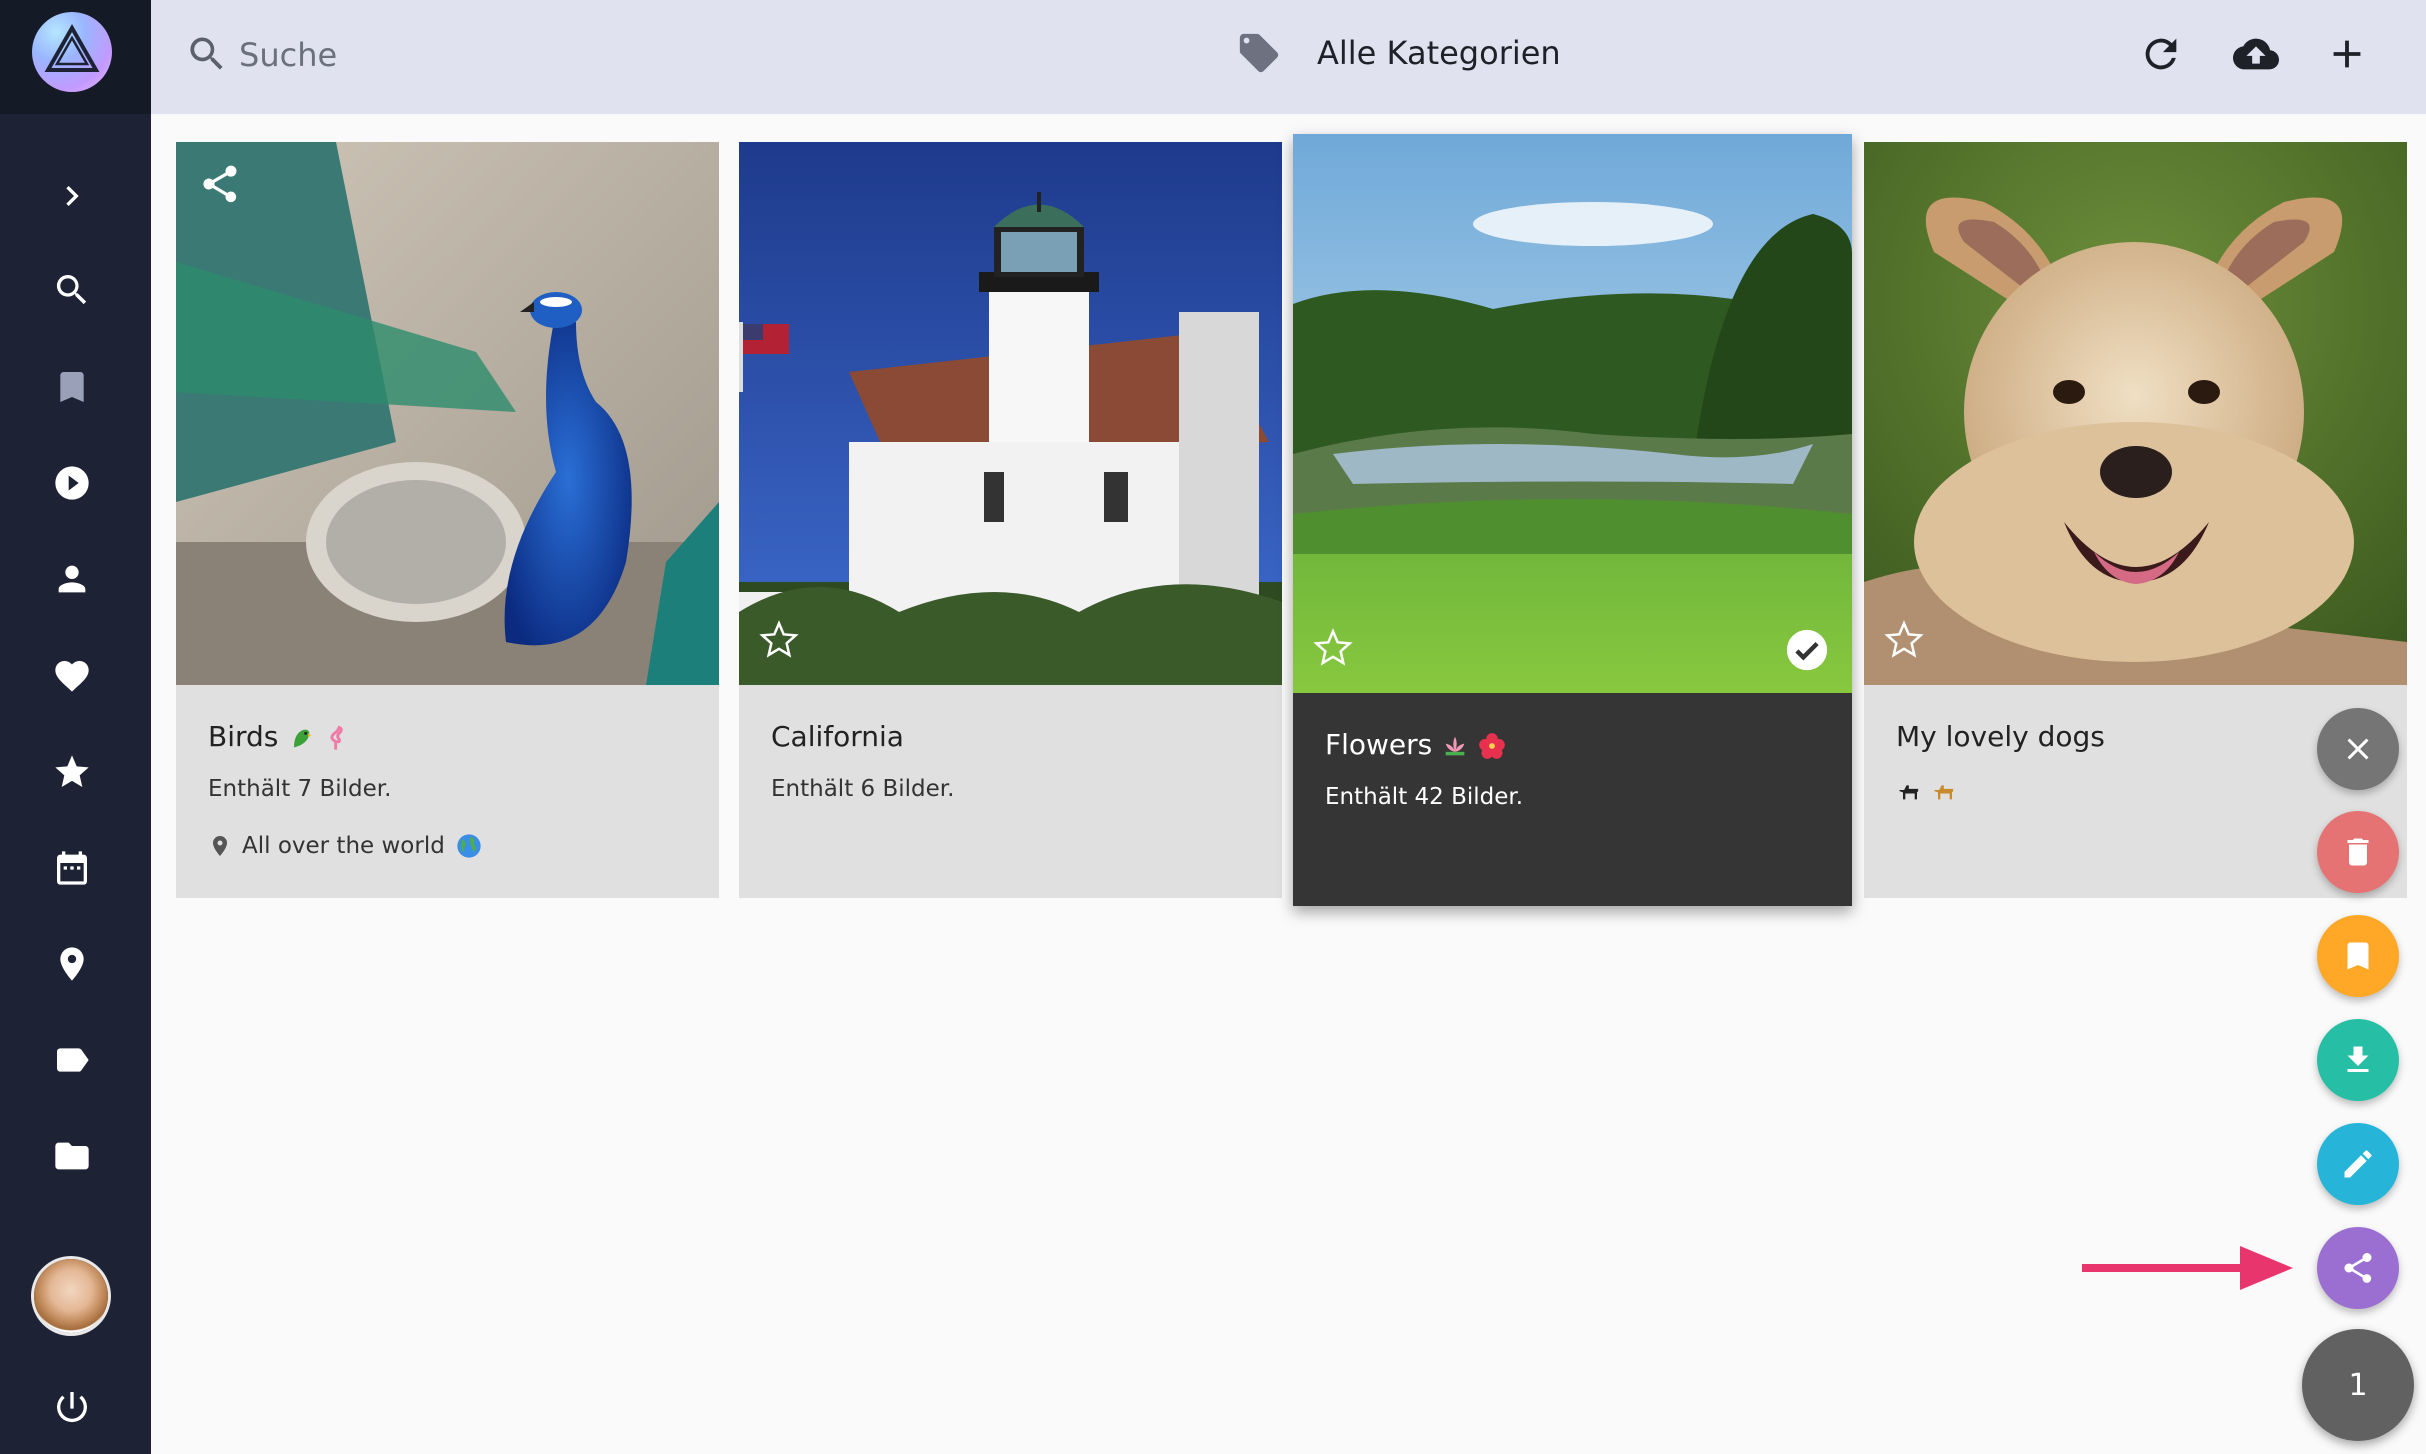 This screenshot has width=2426, height=1454. I want to click on album-card-flowers: Flowers Enthält 42 Bilder., so click(1572, 520).